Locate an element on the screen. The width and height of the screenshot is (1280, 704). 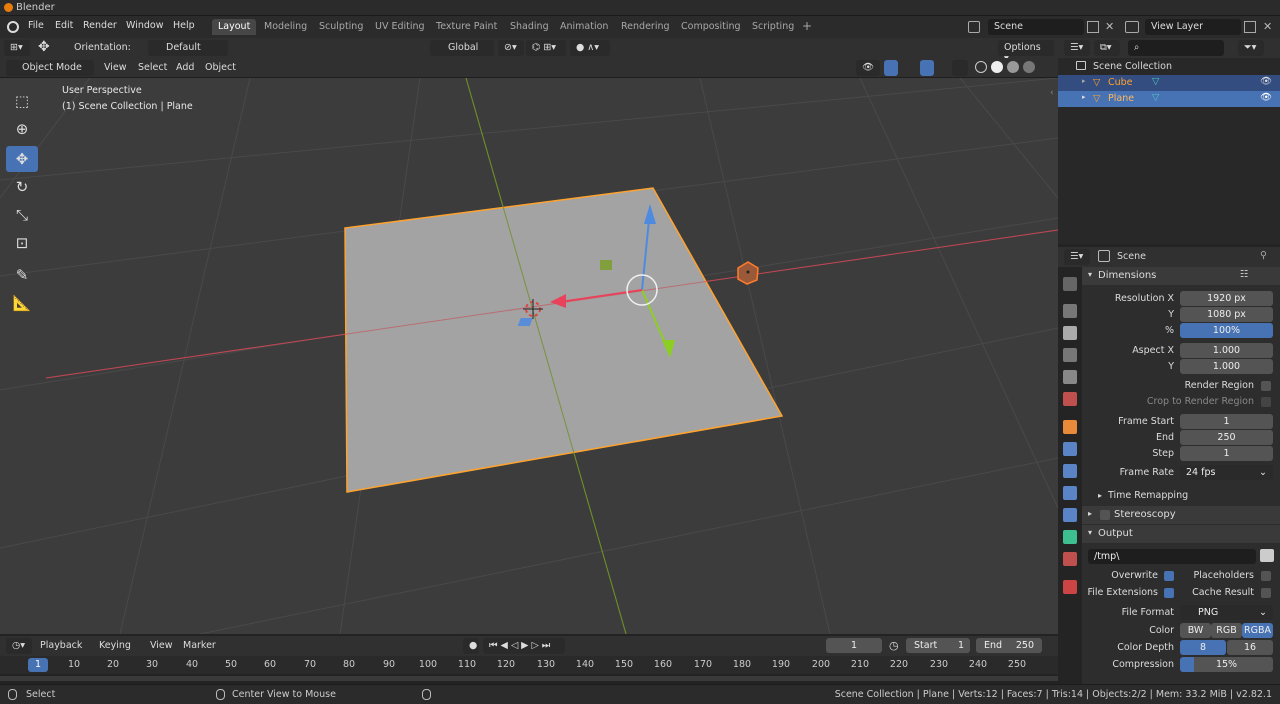
tab-layout: Layout is located at coordinates (234, 27).